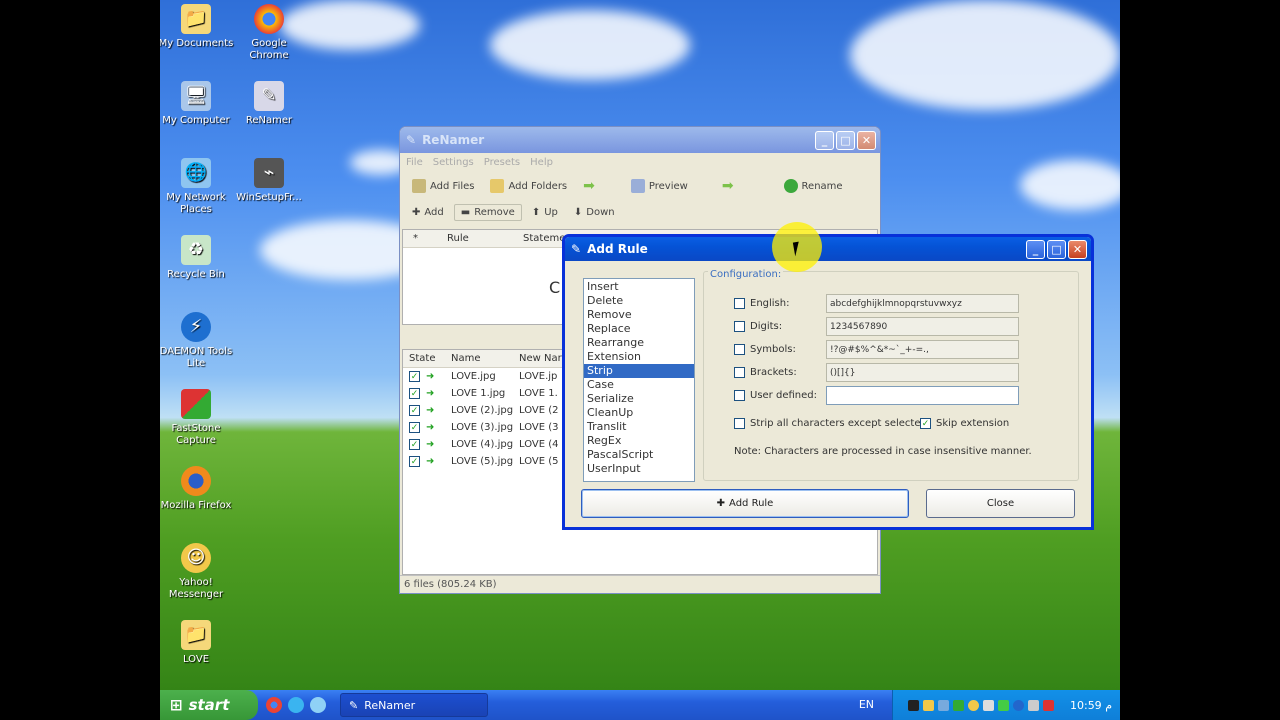 The image size is (1280, 720). What do you see at coordinates (269, 104) in the screenshot?
I see `renamer-shortcut-icon: ✎ ReNamer` at bounding box center [269, 104].